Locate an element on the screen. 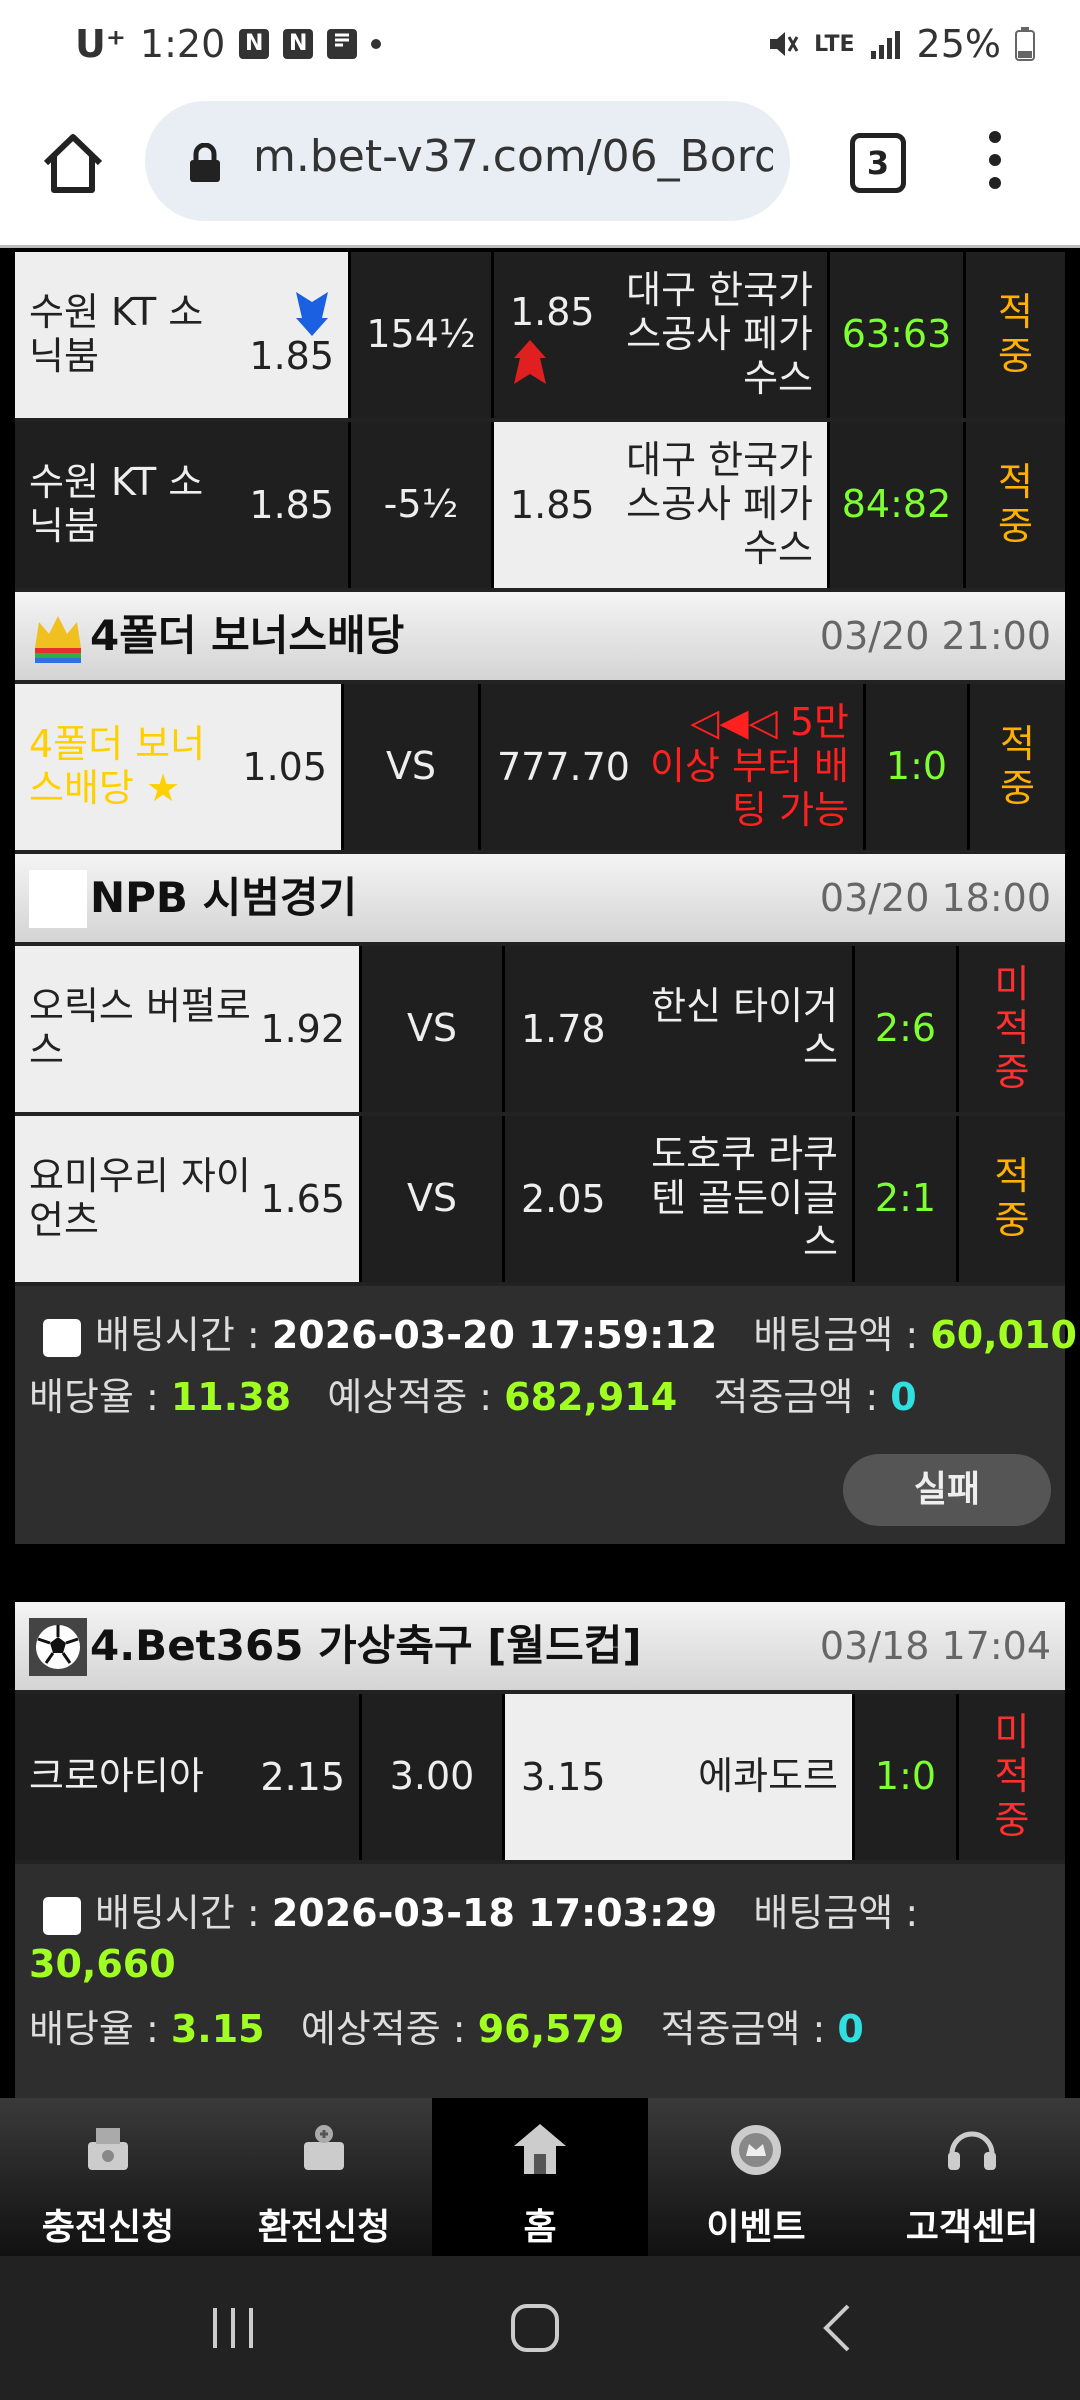 The width and height of the screenshot is (1080, 2400). bet-summary-line-2: 배당율 : 11.38 예상적중 : 682,914 적중금액 : 0 is located at coordinates (473, 1393).